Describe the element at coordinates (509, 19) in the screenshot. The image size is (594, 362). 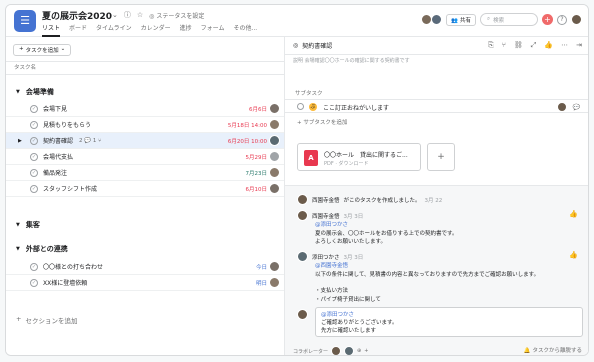
I see `search-input: ⌕ 検索` at that location.